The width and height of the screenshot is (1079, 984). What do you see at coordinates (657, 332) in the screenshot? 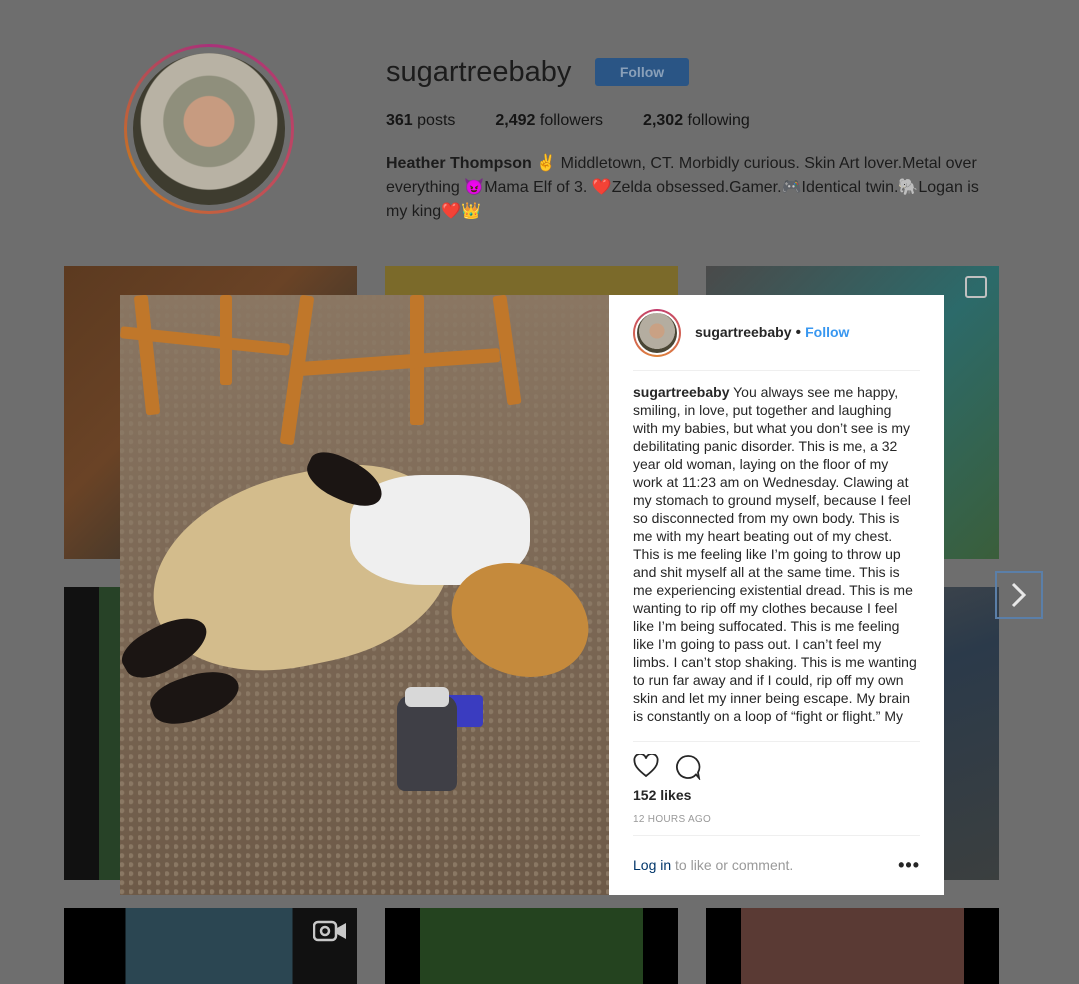
I see `post-author-avatar` at bounding box center [657, 332].